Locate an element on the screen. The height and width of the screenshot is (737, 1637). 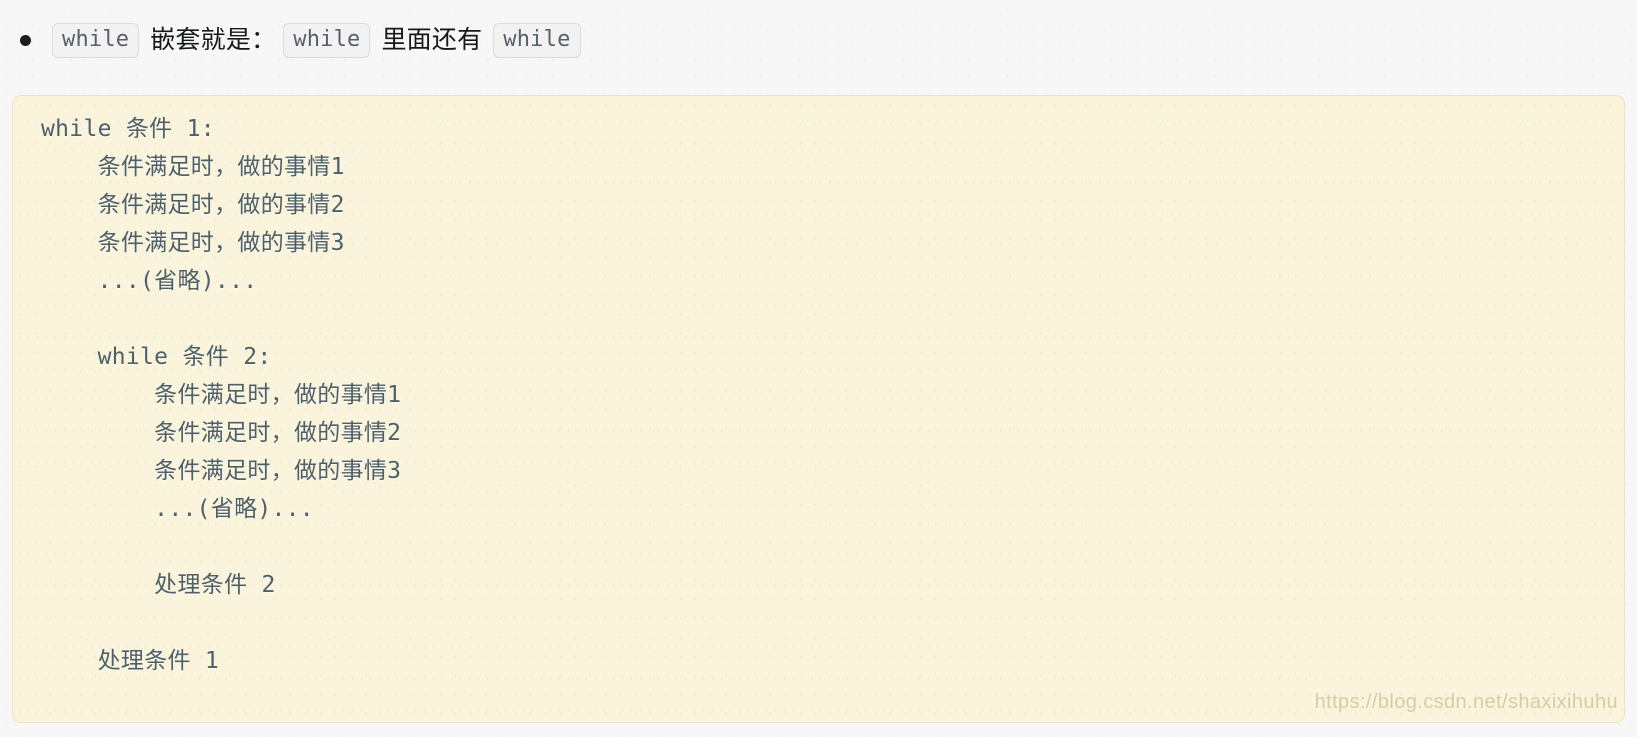
bullet-header-line: while 嵌套就是： while 里面还有 while is located at coordinates (818, 40).